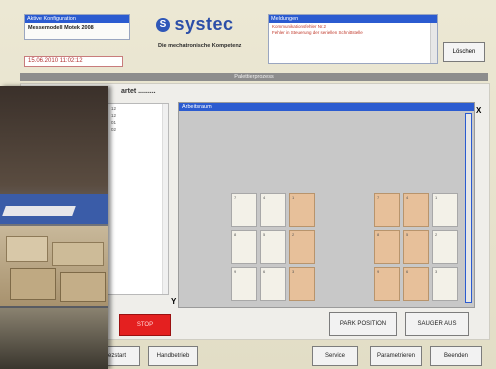 Image resolution: width=496 pixels, height=369 pixels. Describe the element at coordinates (396, 356) in the screenshot. I see `parameters-button: Parametrieren` at that location.